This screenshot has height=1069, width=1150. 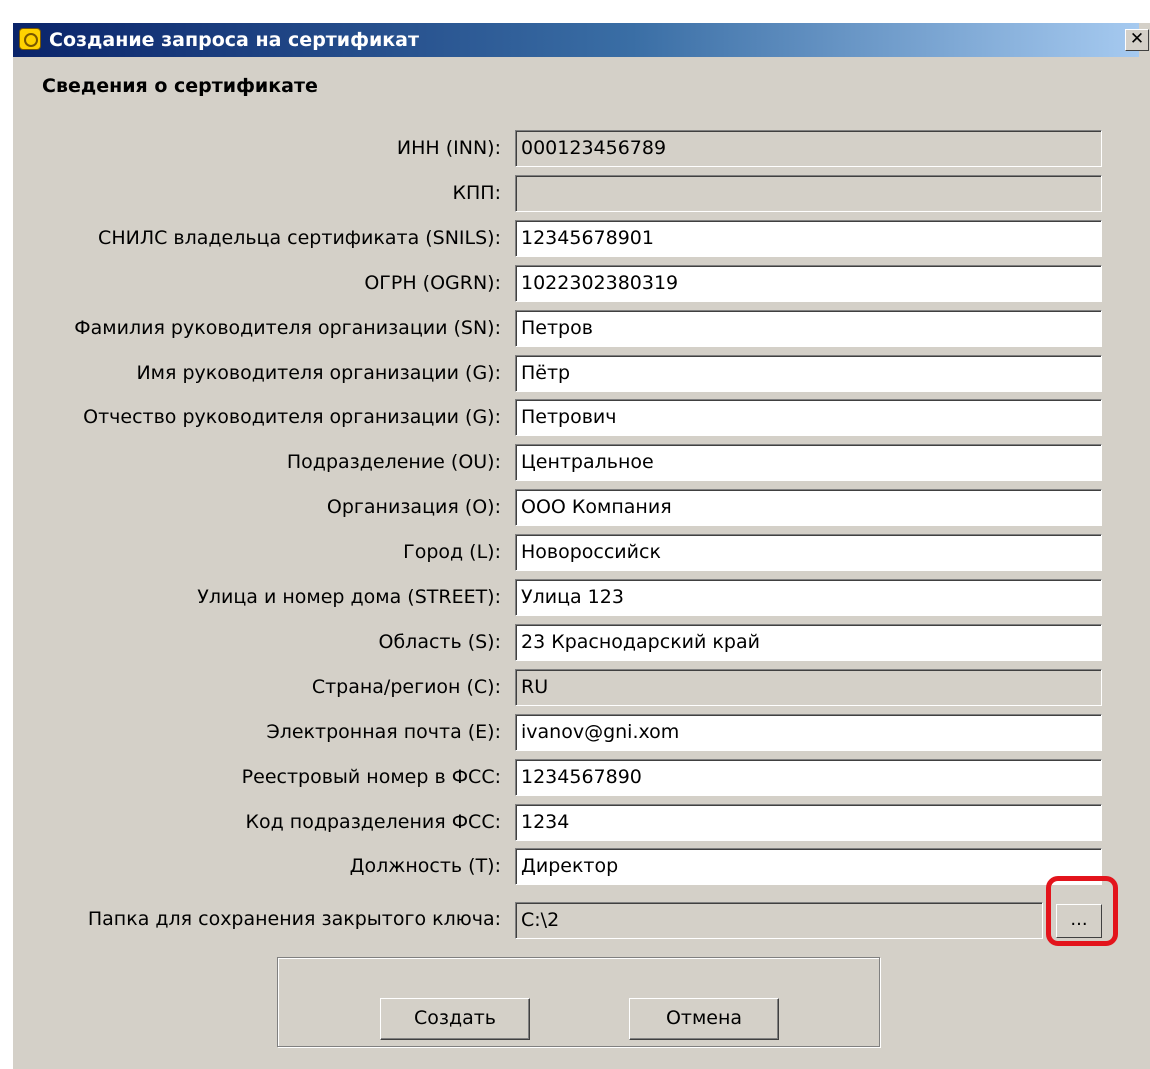 What do you see at coordinates (808, 462) in the screenshot?
I see `field-input: Центральное` at bounding box center [808, 462].